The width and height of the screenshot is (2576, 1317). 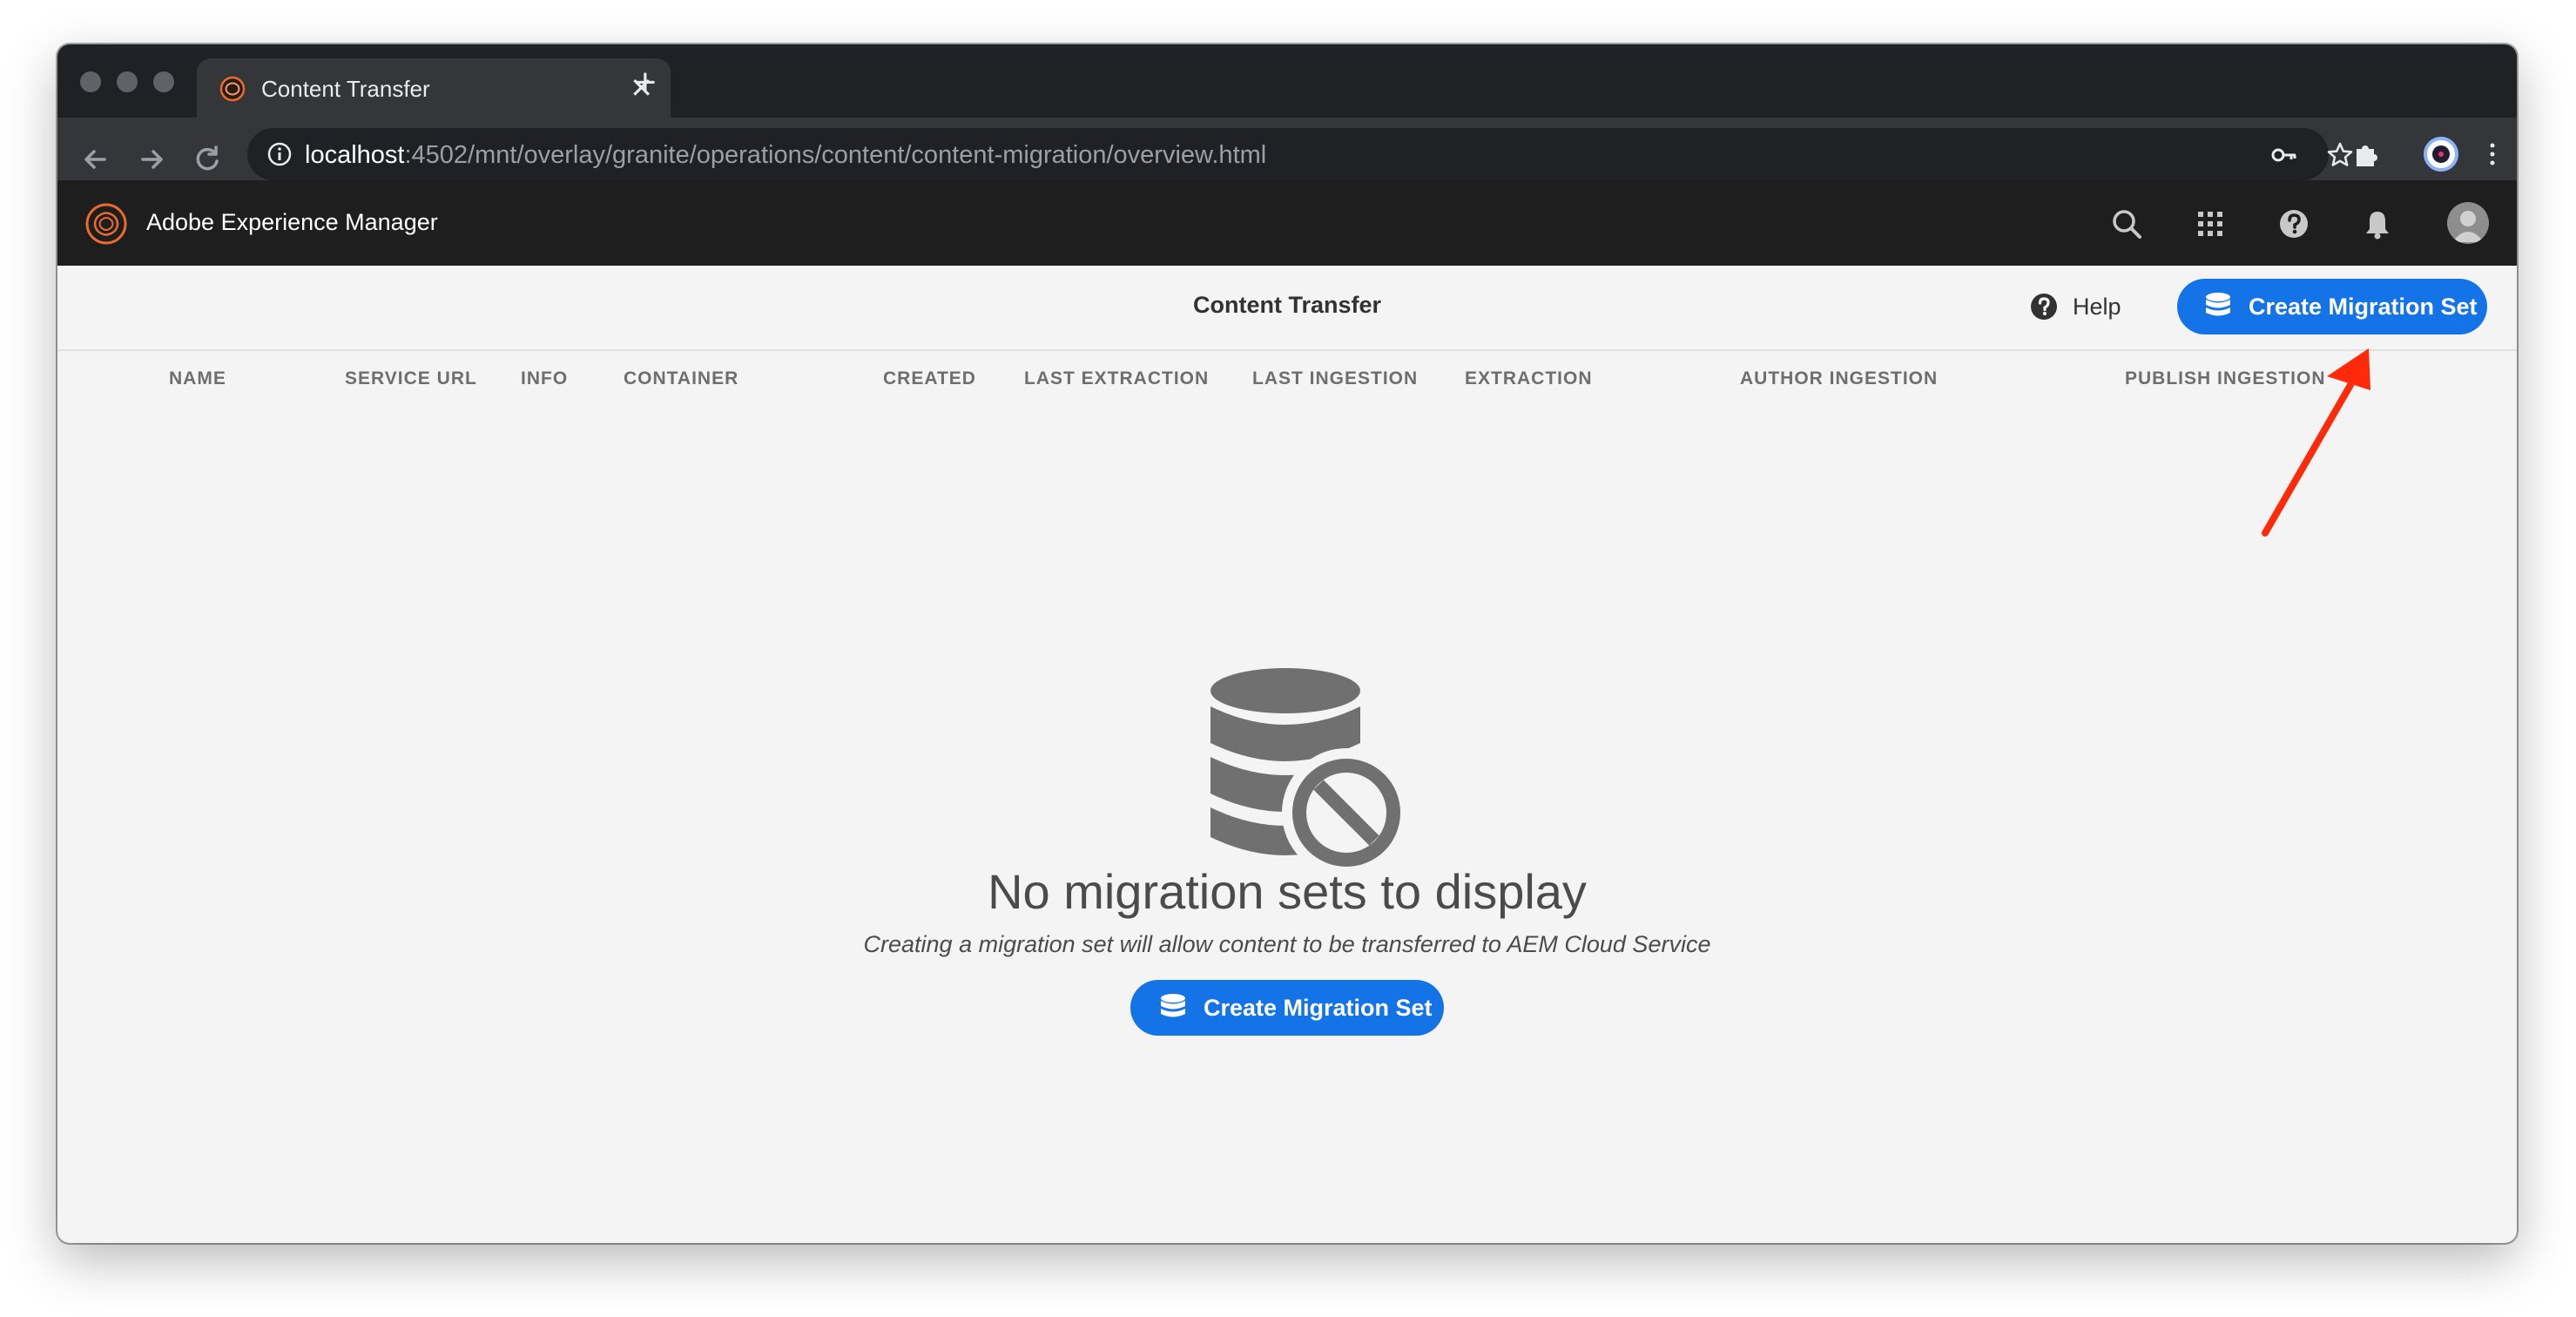 What do you see at coordinates (151, 159) in the screenshot?
I see `forward-icon` at bounding box center [151, 159].